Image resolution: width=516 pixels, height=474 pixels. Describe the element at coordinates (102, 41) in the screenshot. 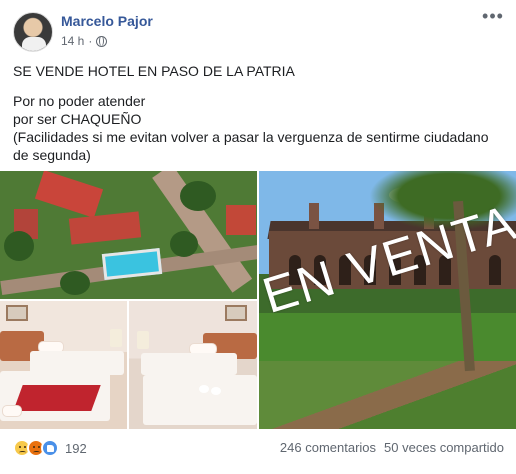

I see `globe-icon` at that location.